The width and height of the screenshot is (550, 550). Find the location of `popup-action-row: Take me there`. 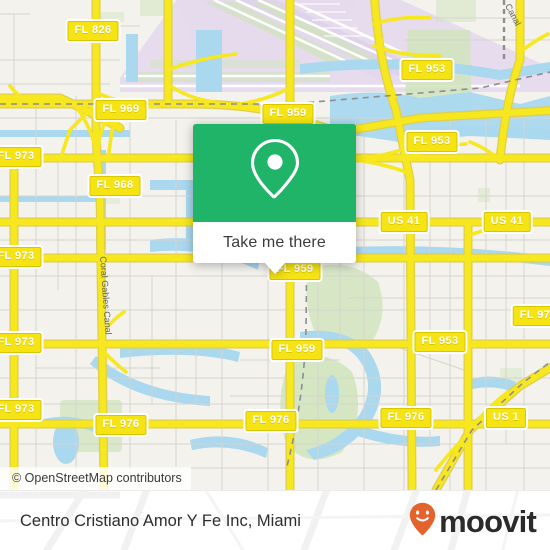

popup-action-row: Take me there is located at coordinates (274, 242).